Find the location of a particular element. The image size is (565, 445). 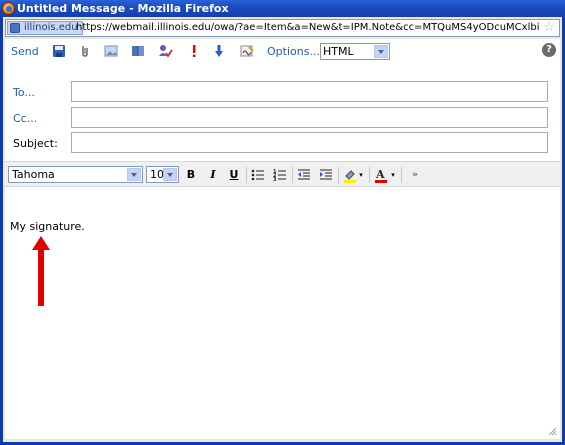

font-size-select: 10 is located at coordinates (162, 174).